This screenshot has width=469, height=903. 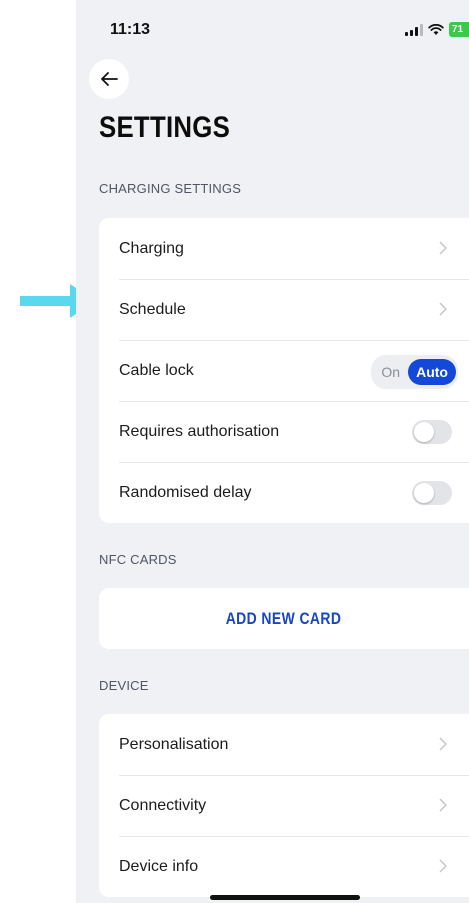 I want to click on row-device-info: Device info, so click(x=284, y=866).